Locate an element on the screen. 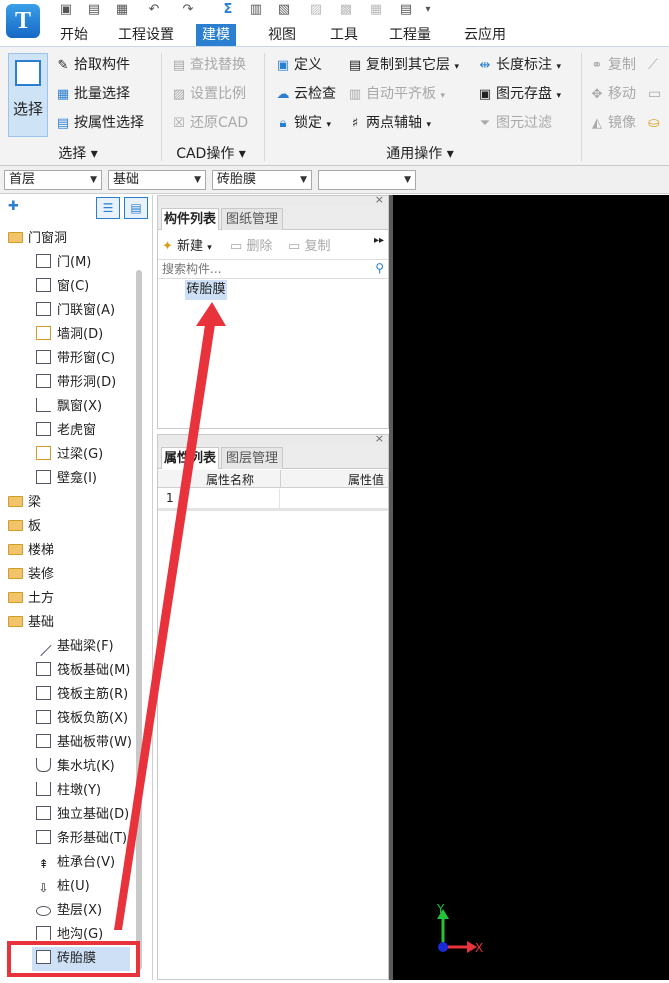  annotation-arrow-head is located at coordinates (211, 314).